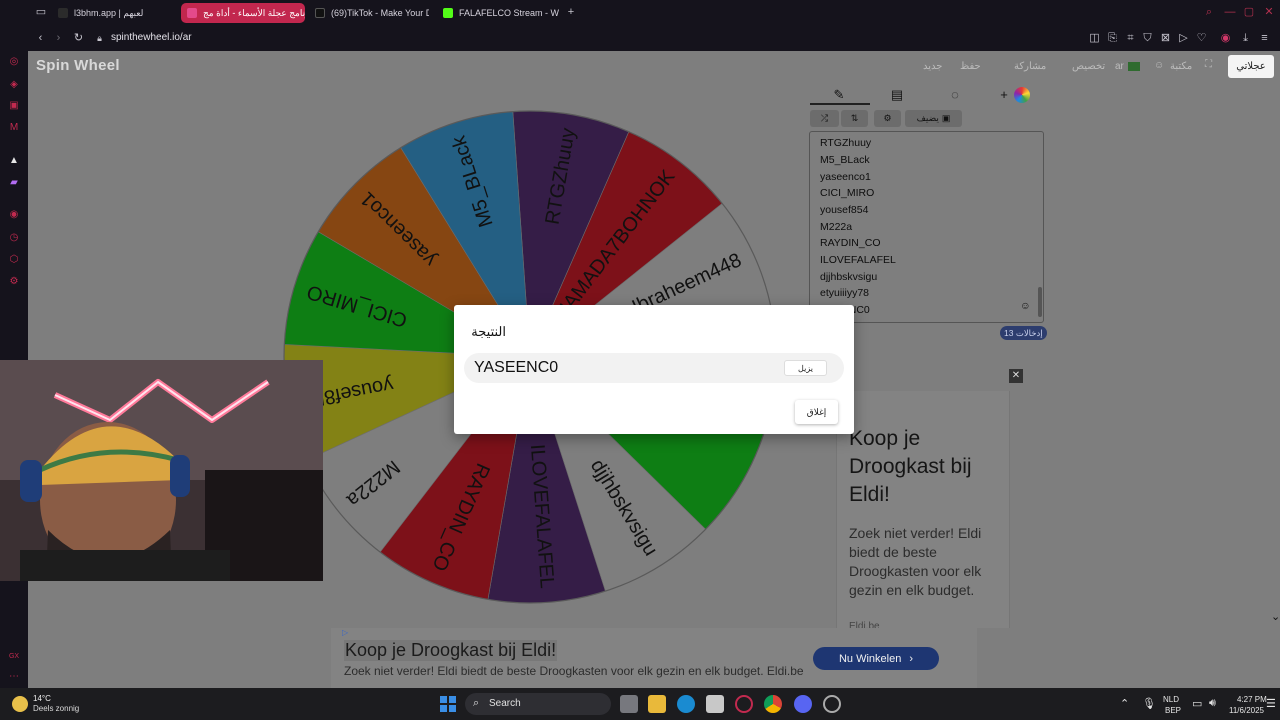 The image size is (1280, 720). What do you see at coordinates (686, 704) in the screenshot?
I see `edge-icon` at bounding box center [686, 704].